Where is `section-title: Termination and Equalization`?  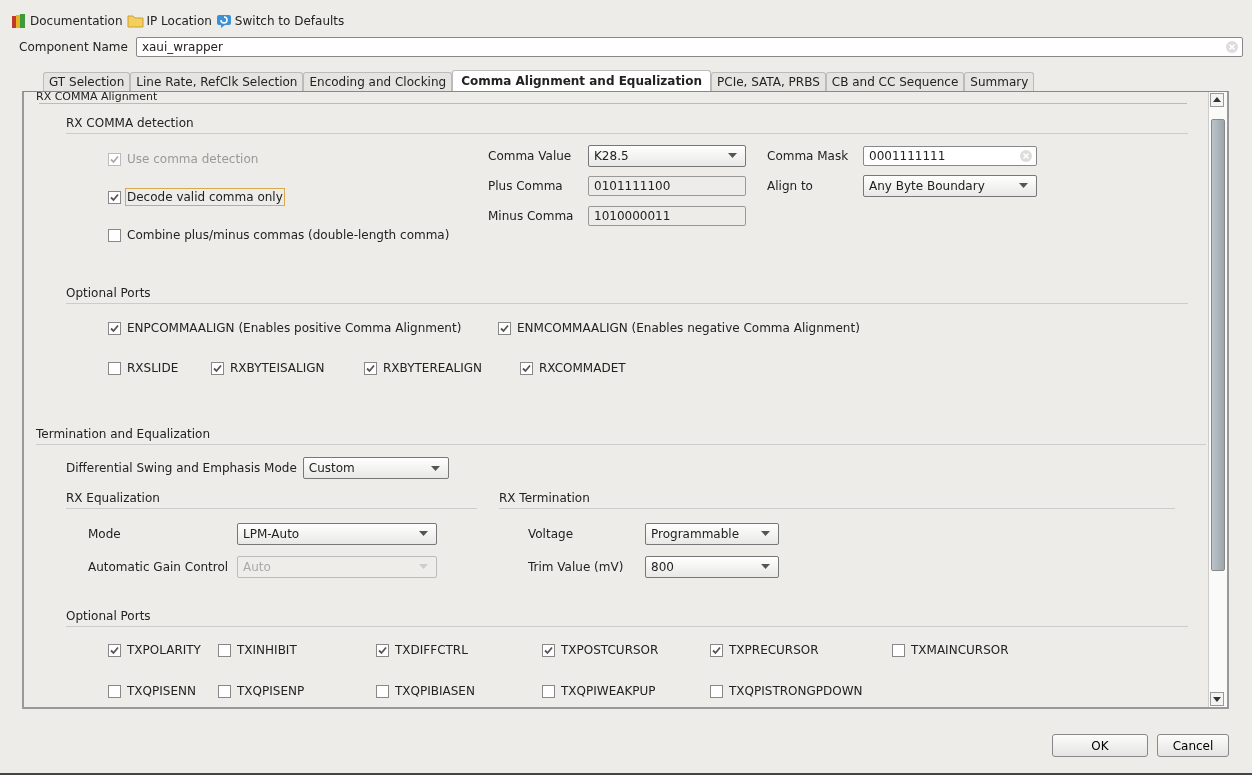
section-title: Termination and Equalization is located at coordinates (123, 434).